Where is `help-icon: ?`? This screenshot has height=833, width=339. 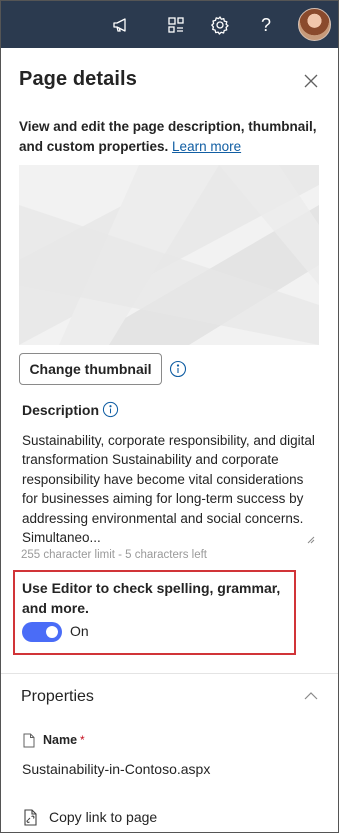
help-icon: ? is located at coordinates (266, 25).